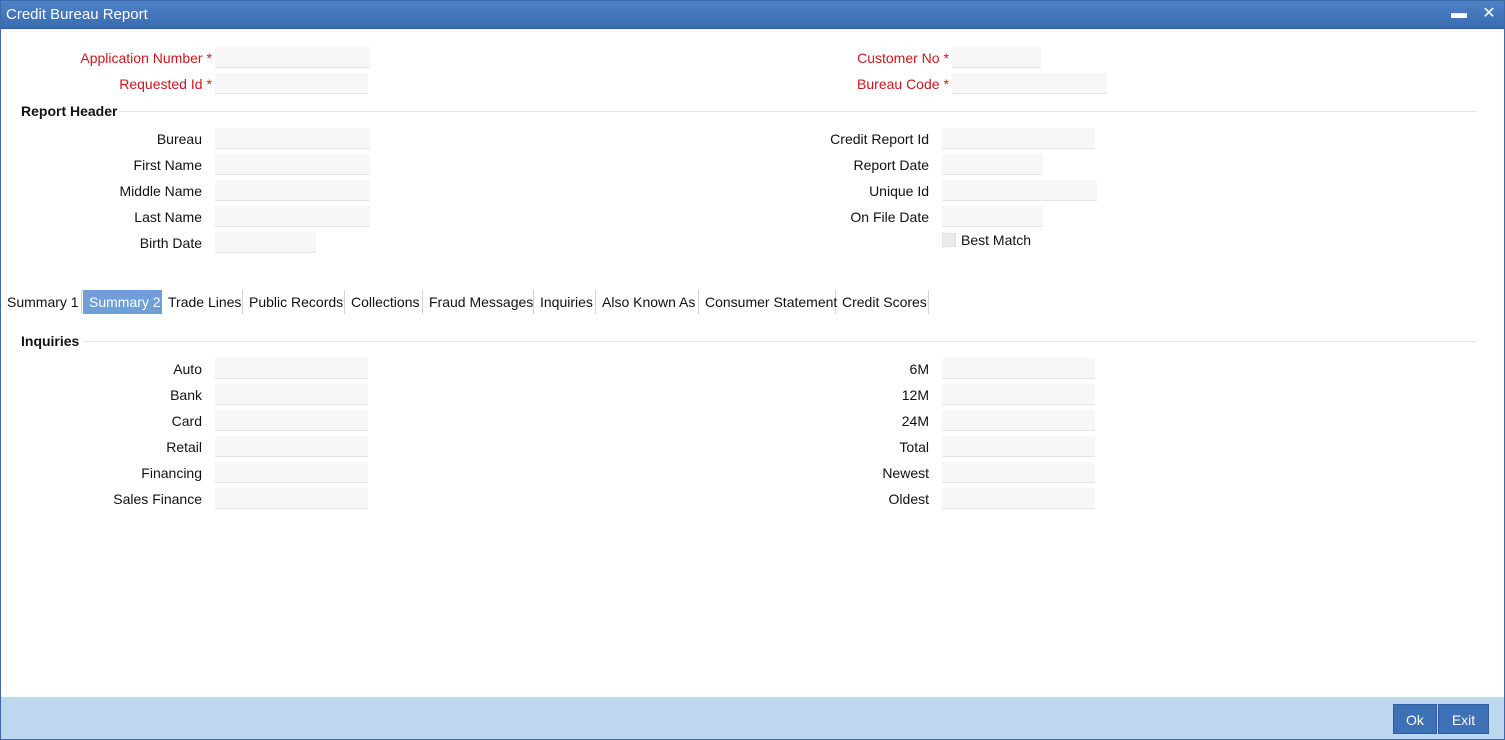  Describe the element at coordinates (384, 302) in the screenshot. I see `tab-collections: Collections` at that location.